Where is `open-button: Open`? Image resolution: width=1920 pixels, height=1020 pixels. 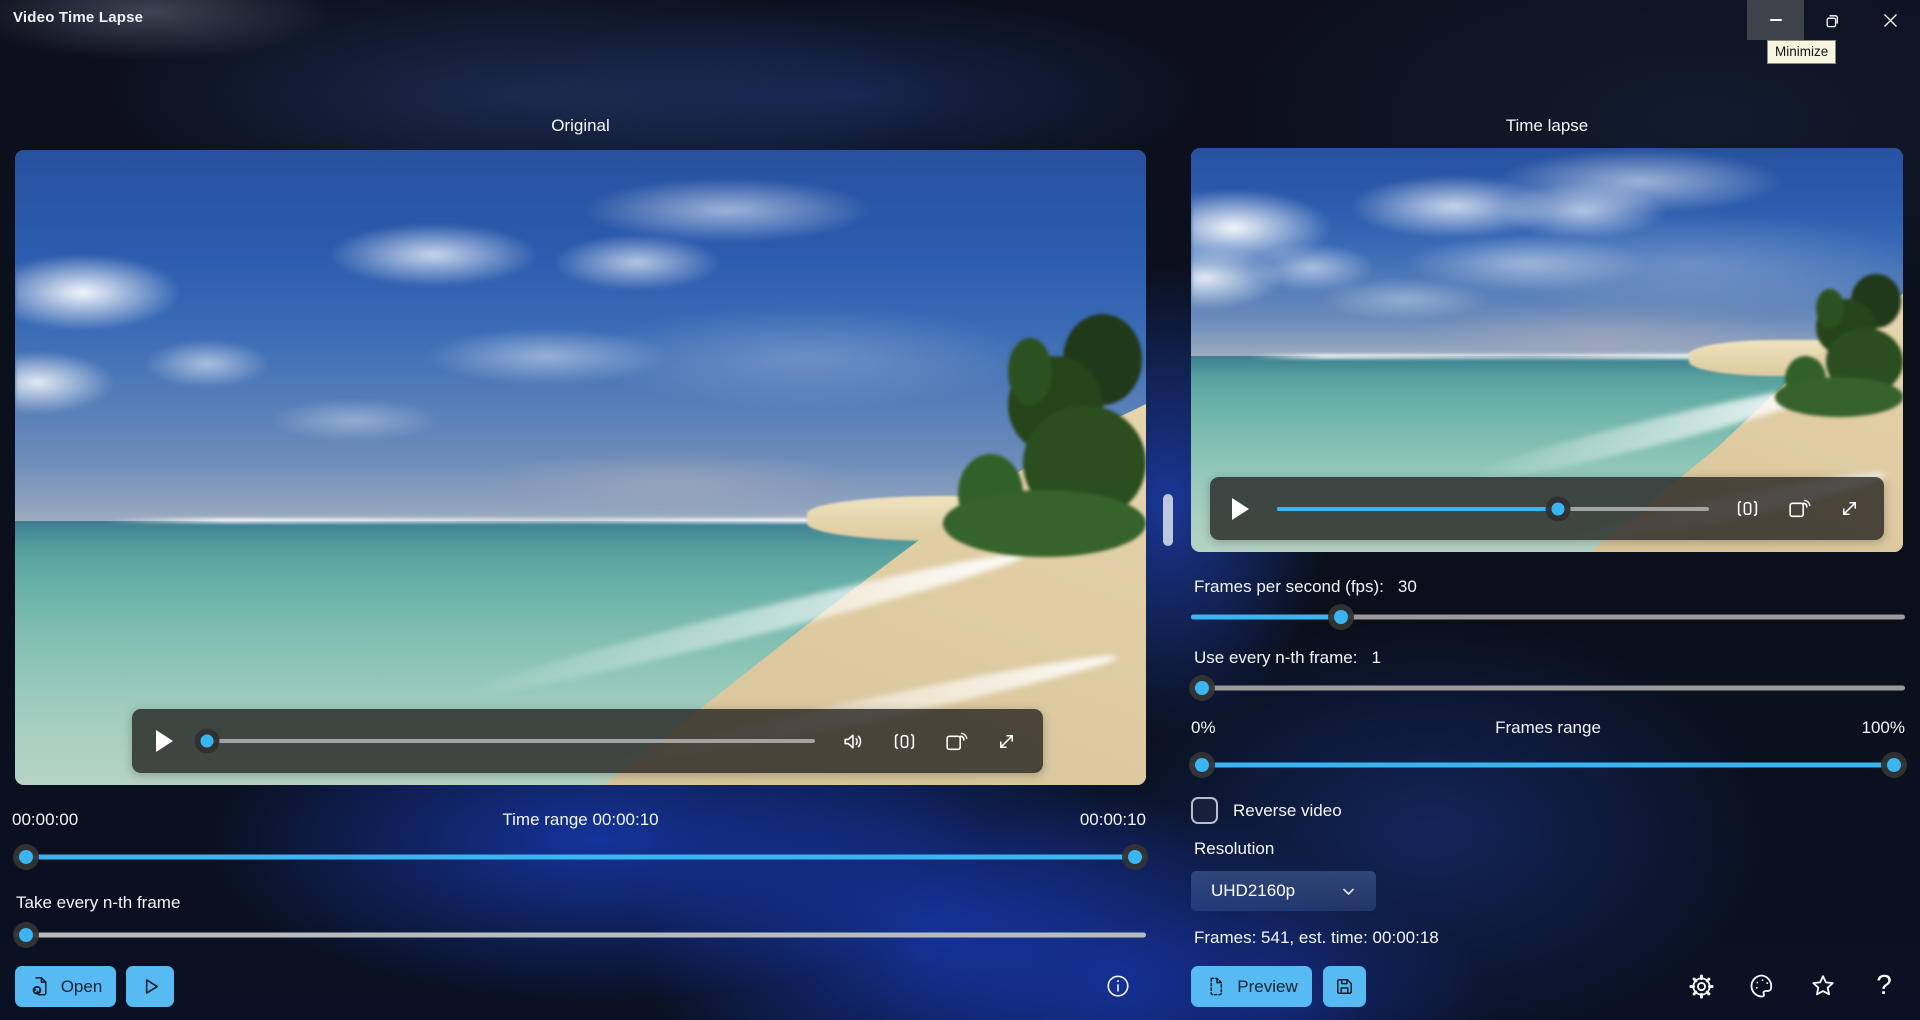 open-button: Open is located at coordinates (65, 986).